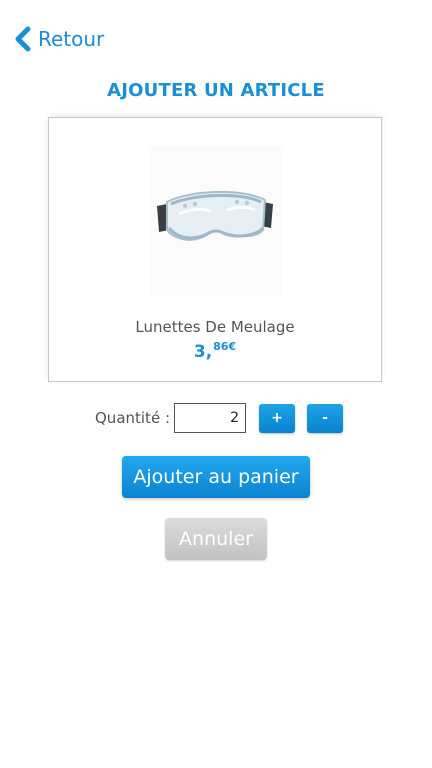 The height and width of the screenshot is (768, 432). What do you see at coordinates (216, 90) in the screenshot?
I see `page-title: AJOUTER UN ARTICLE` at bounding box center [216, 90].